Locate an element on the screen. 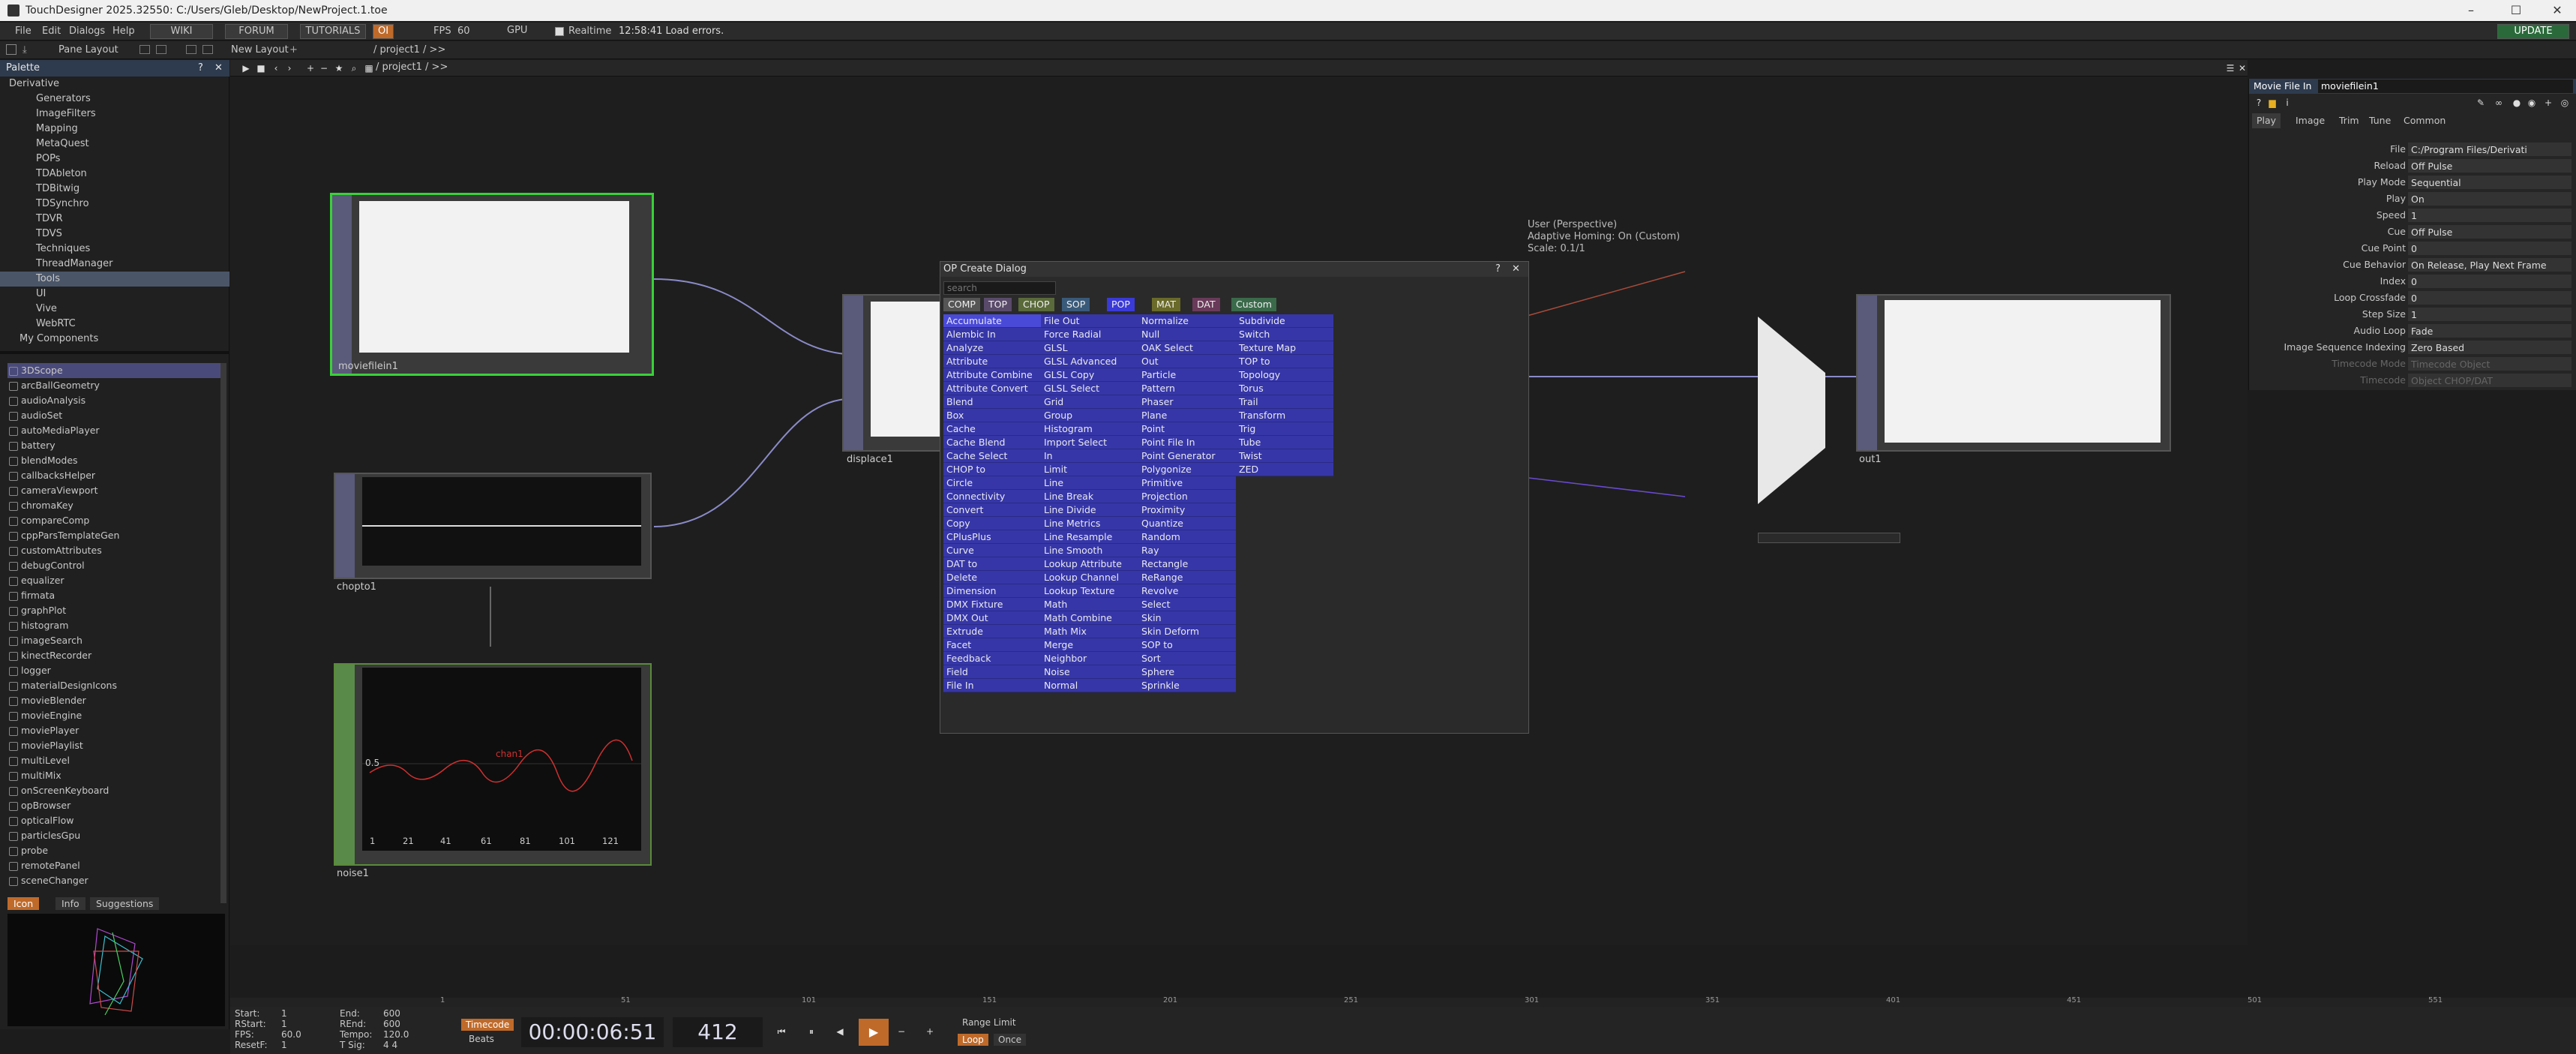  info-icon: i is located at coordinates (2287, 103).